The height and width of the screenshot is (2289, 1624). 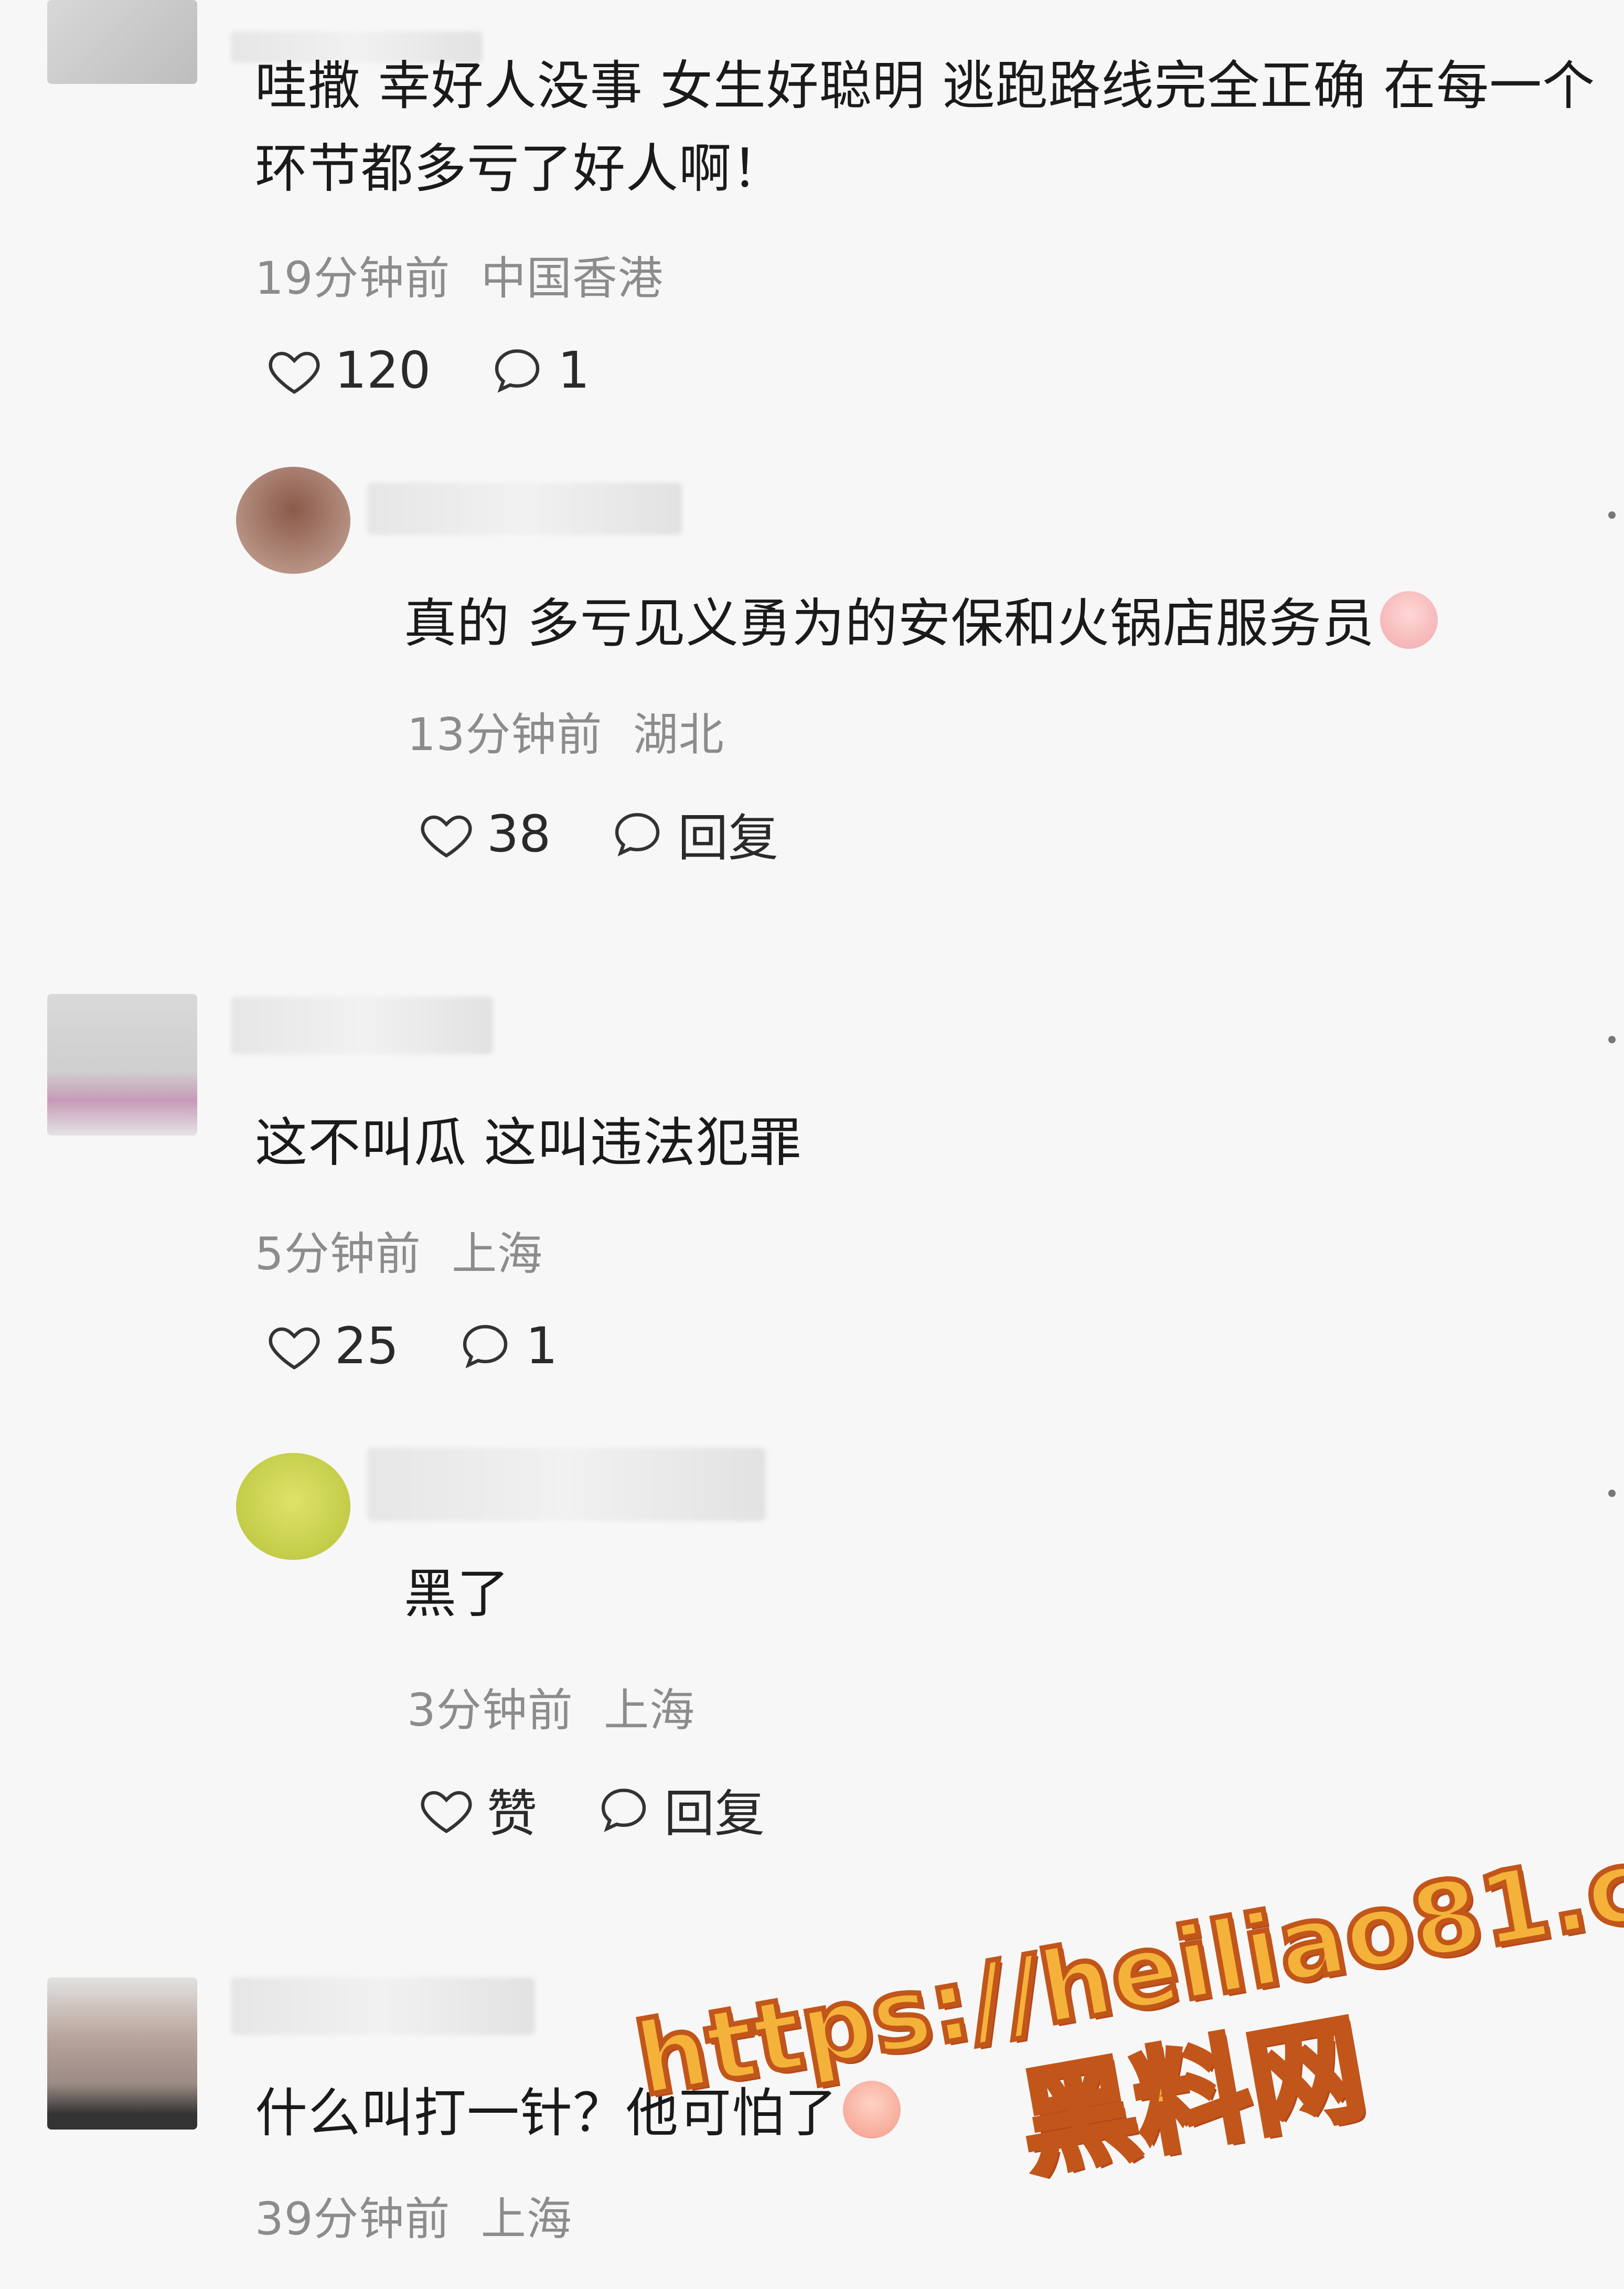 I want to click on comment-meta: 19分钟前 中国香港, so click(x=459, y=274).